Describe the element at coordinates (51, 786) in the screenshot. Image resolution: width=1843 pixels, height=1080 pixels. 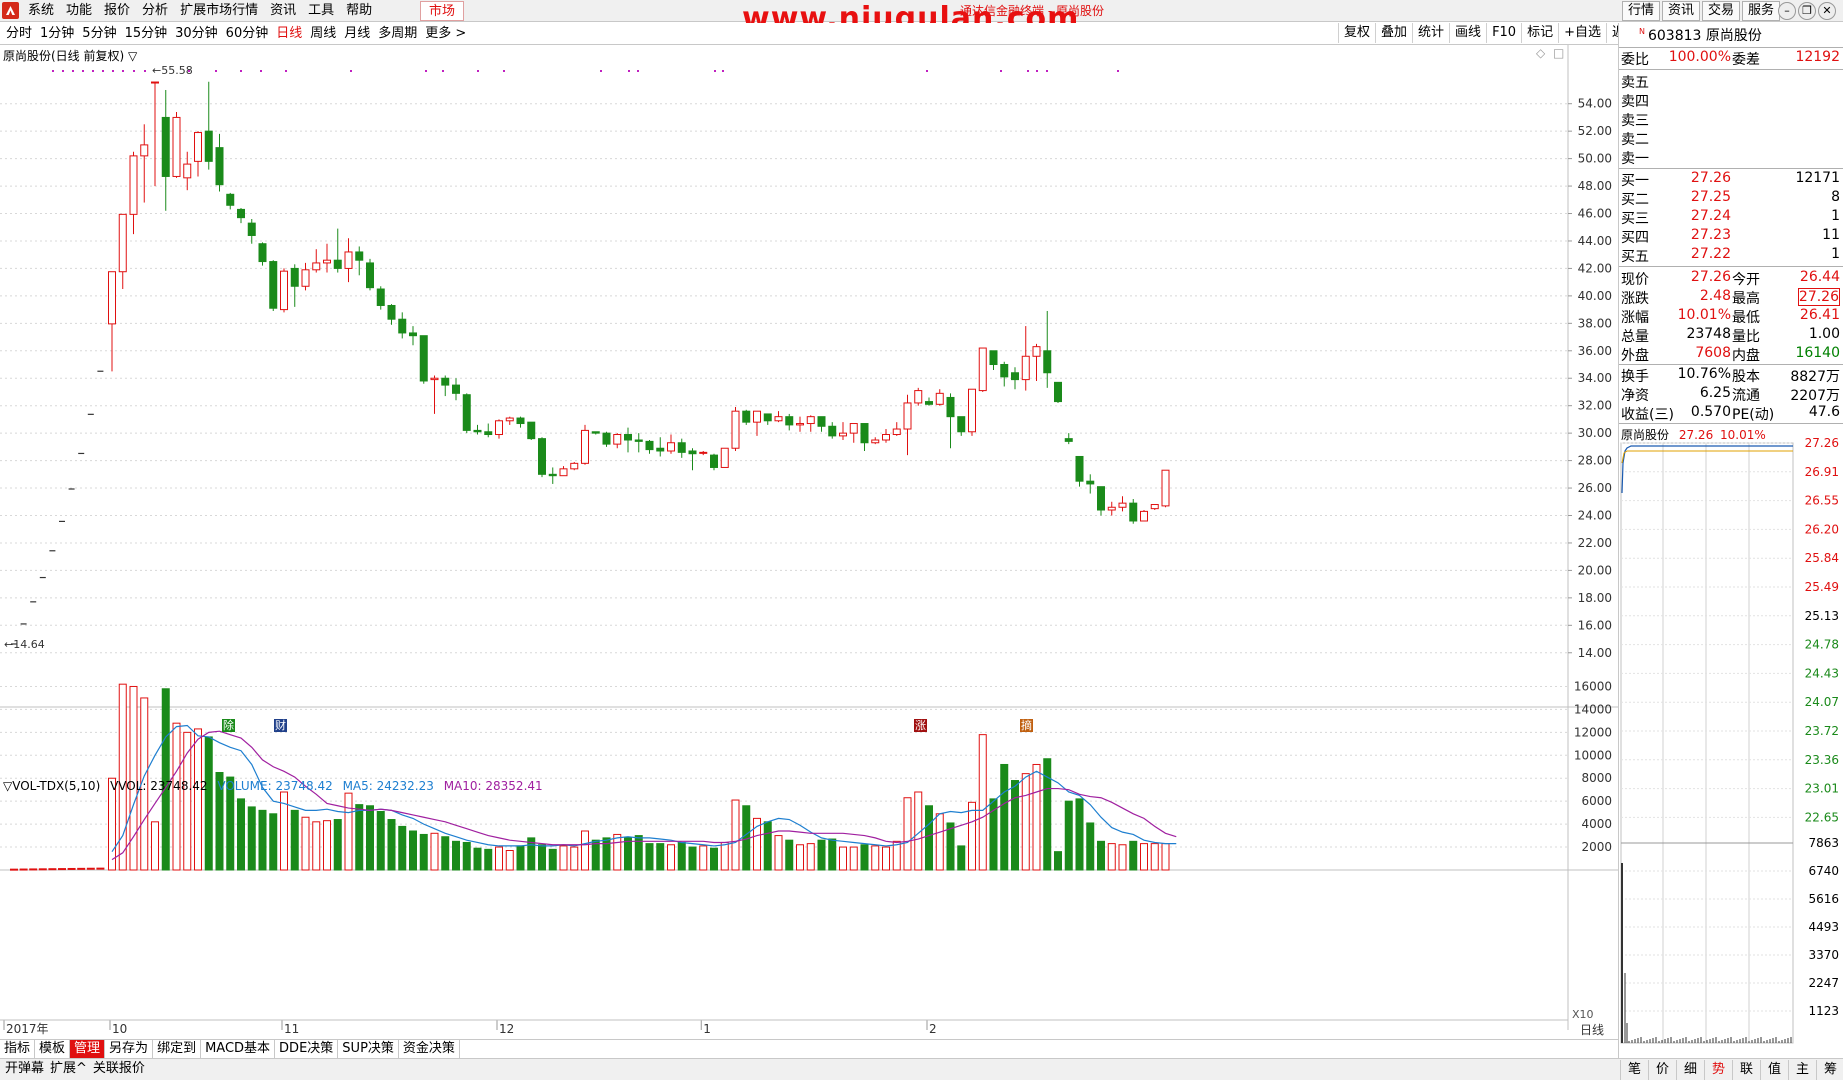
I see `vol-indicator-name: ▽VOL-TDX(5,10)` at that location.